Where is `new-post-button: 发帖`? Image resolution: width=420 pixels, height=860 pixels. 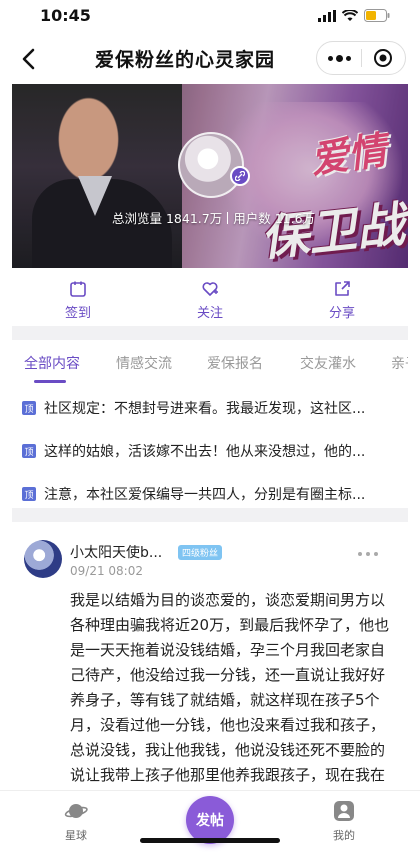
new-post-button: 发帖 is located at coordinates (210, 820).